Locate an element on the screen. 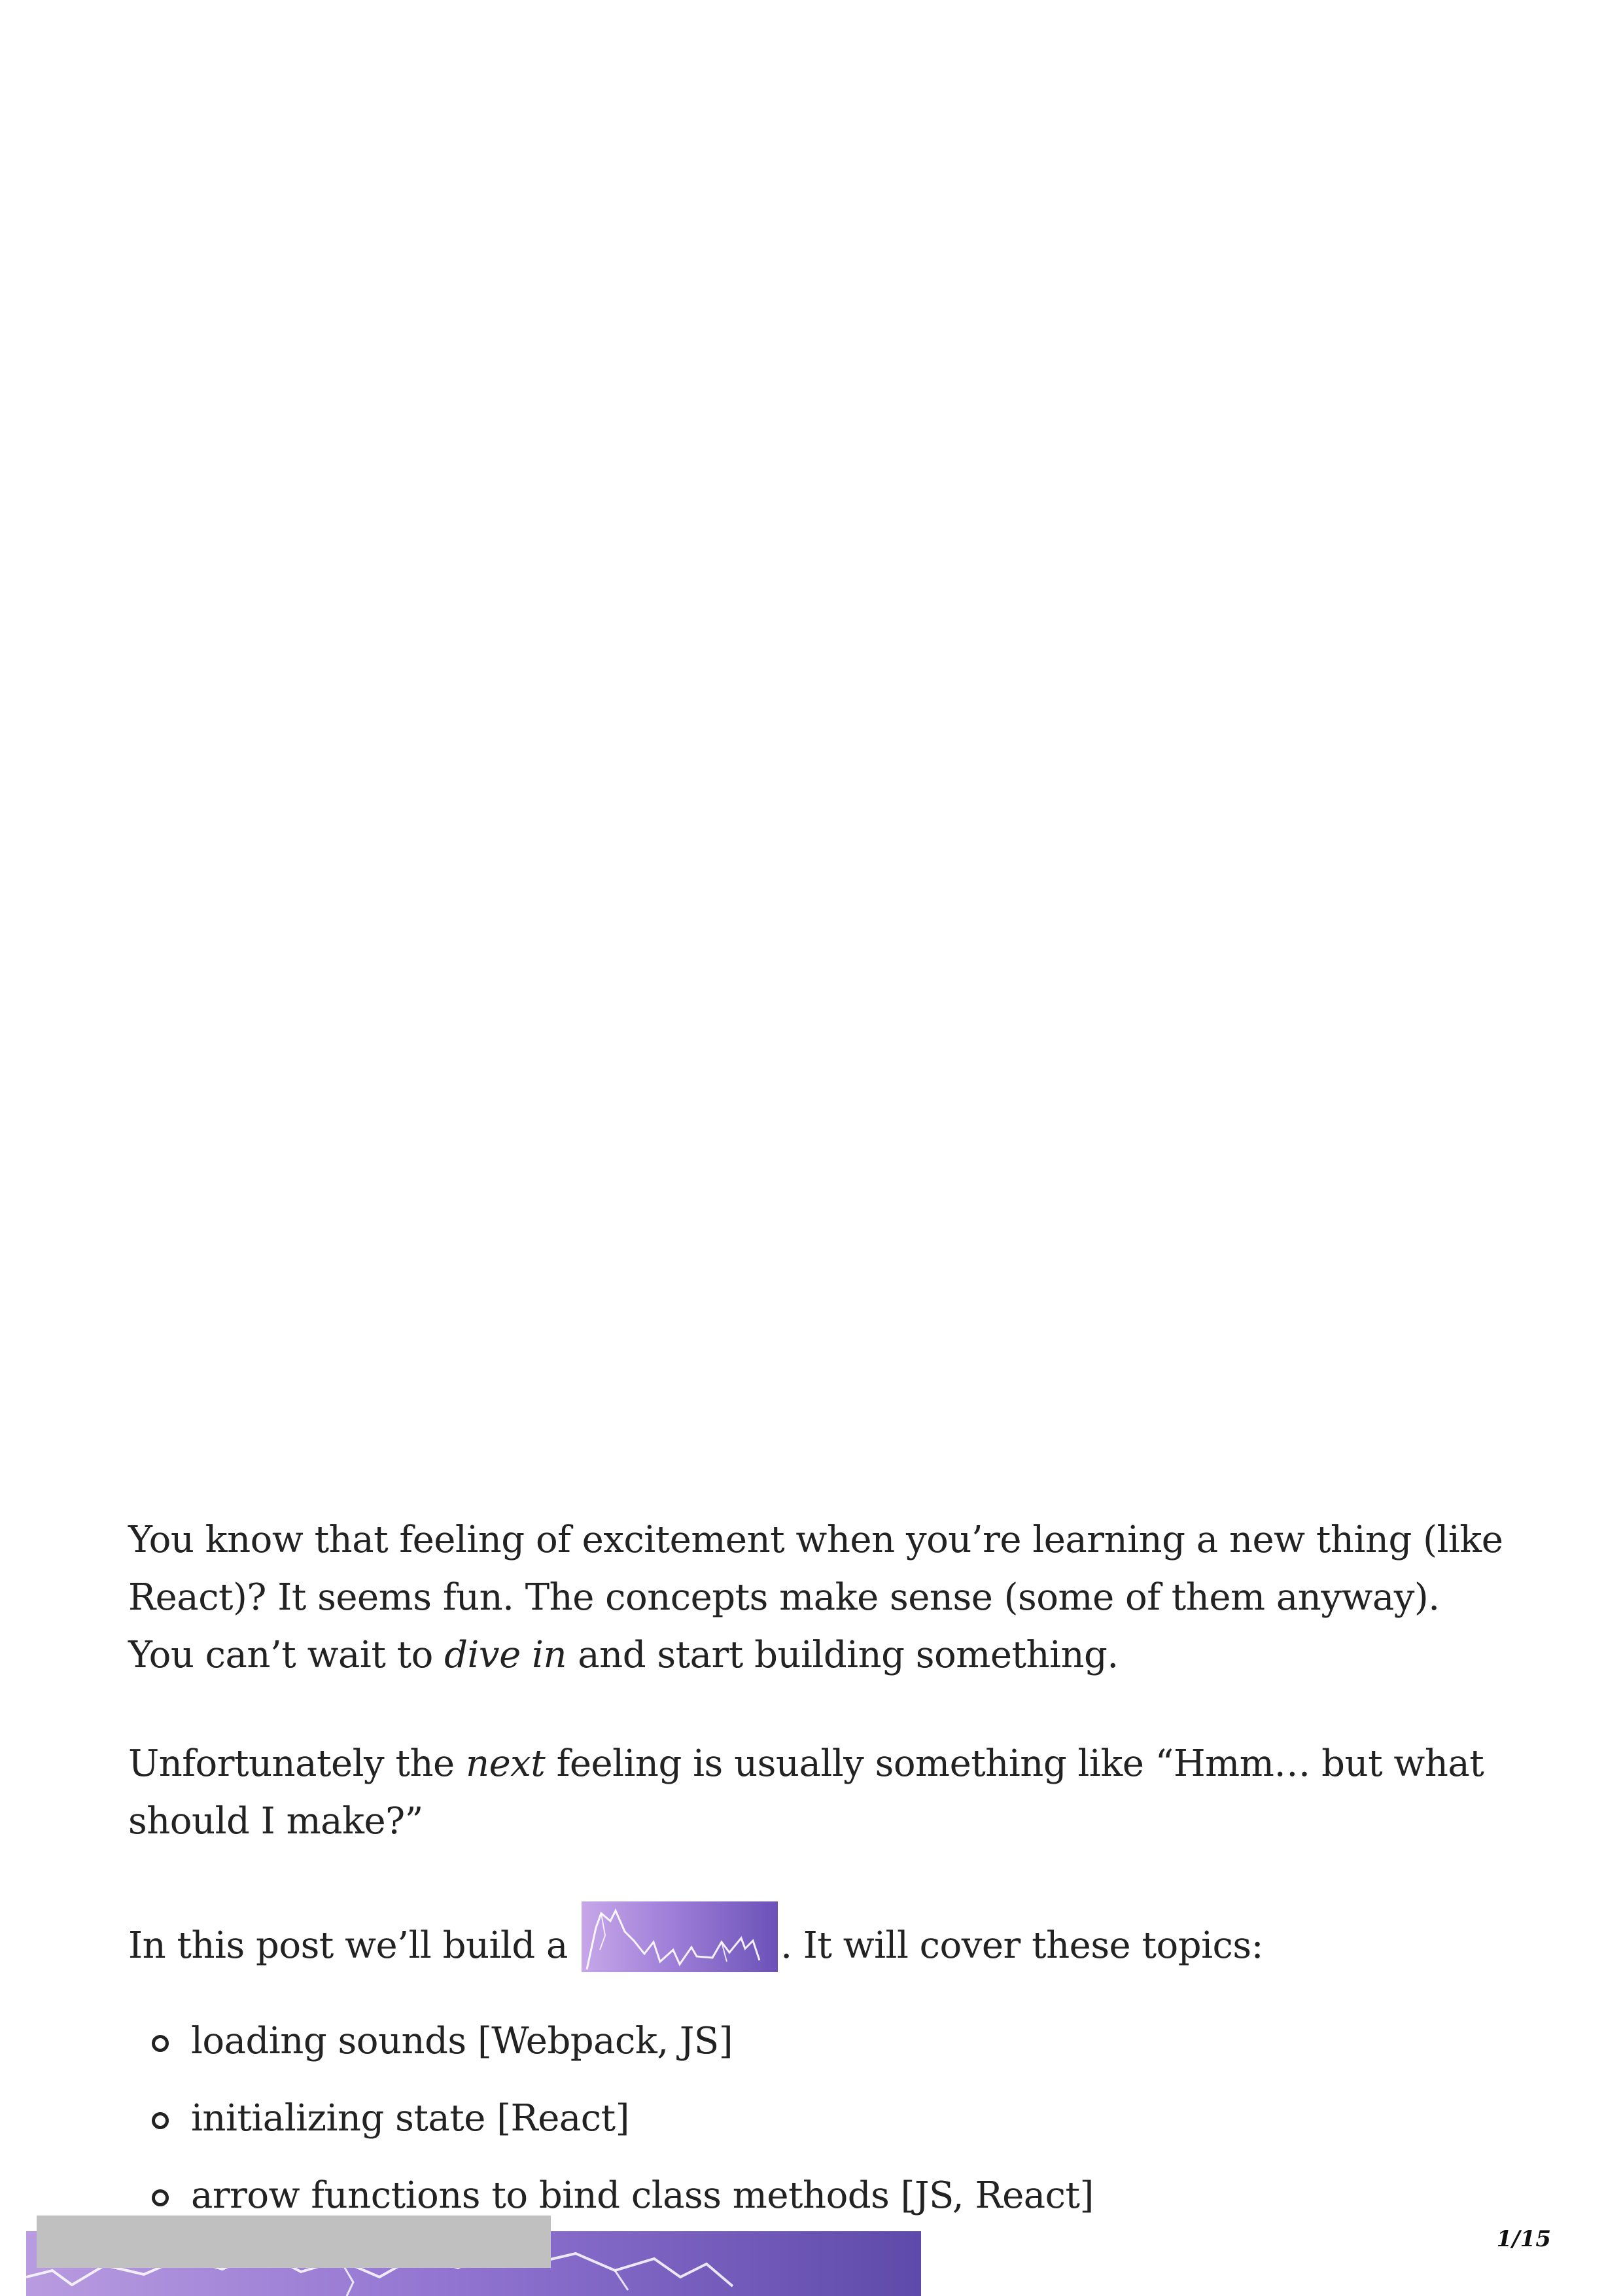 The width and height of the screenshot is (1623, 2296). list-item: loading sounds [Webpack, JS] is located at coordinates (821, 2042).